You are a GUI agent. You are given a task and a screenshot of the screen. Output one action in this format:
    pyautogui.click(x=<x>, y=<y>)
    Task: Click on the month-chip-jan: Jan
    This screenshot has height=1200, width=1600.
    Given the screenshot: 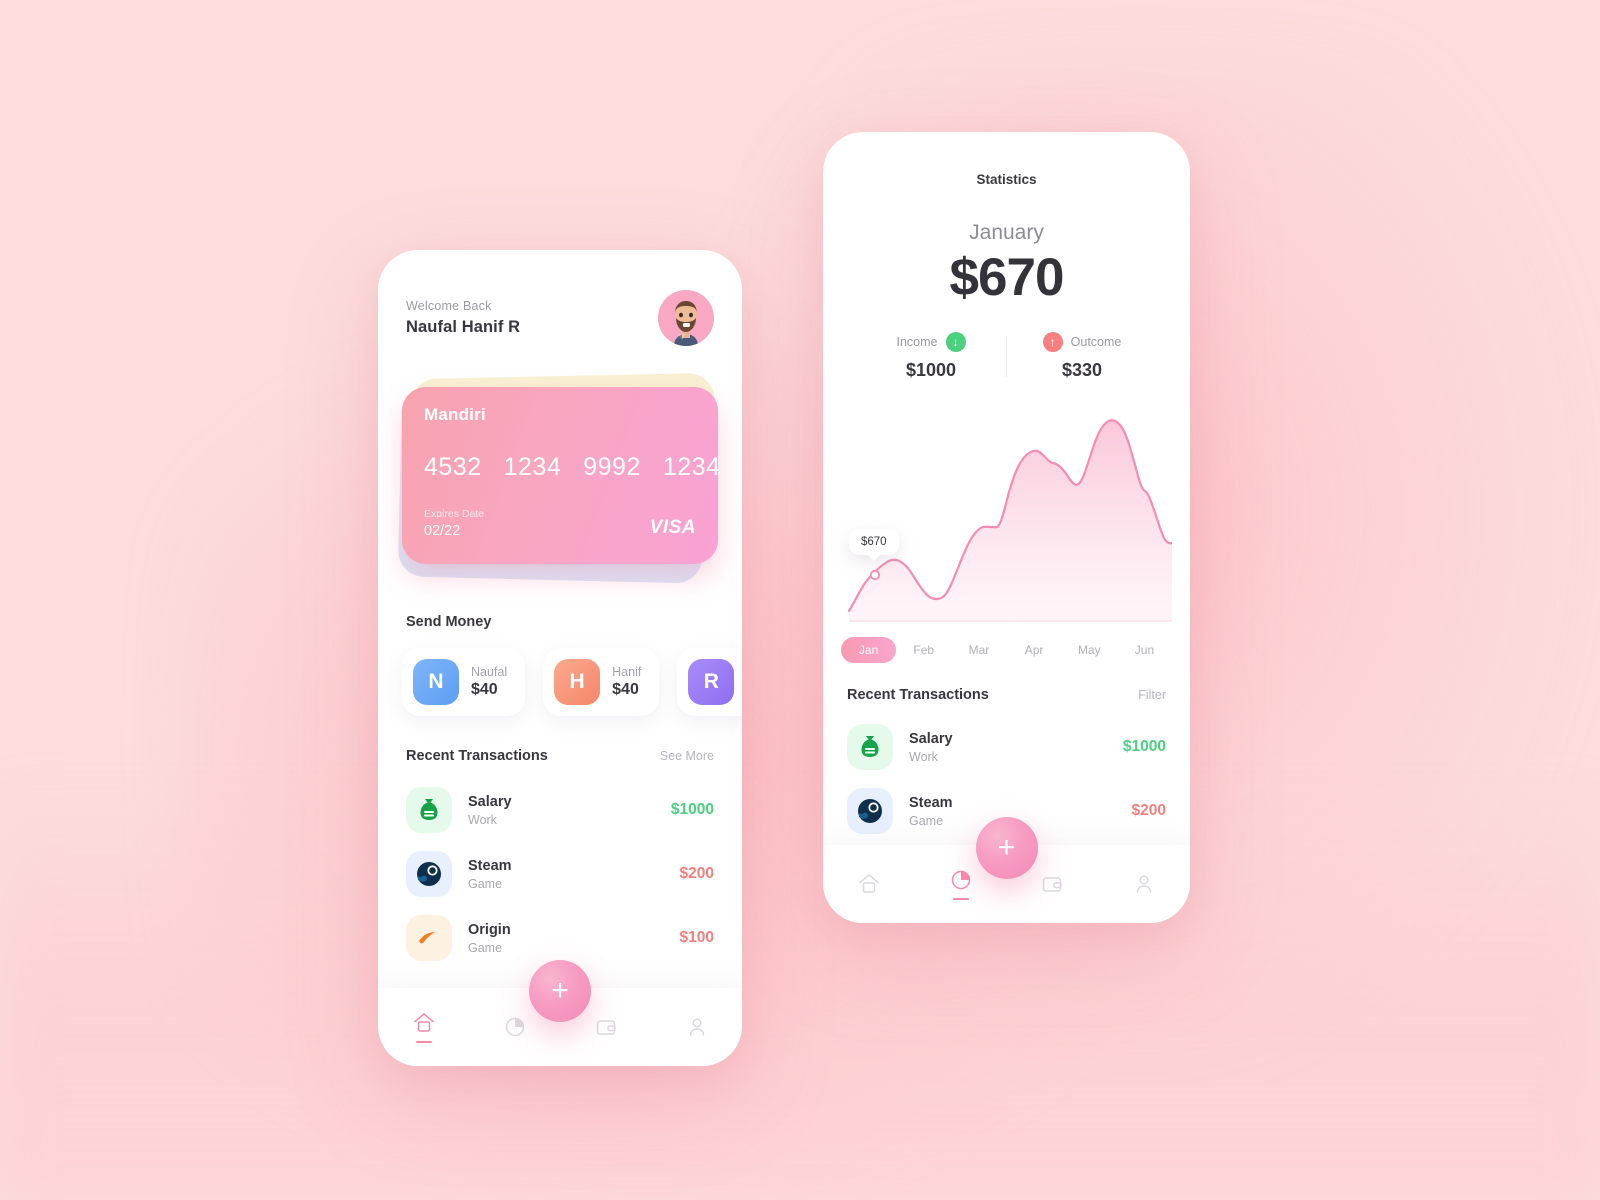 What is the action you would take?
    pyautogui.click(x=869, y=650)
    